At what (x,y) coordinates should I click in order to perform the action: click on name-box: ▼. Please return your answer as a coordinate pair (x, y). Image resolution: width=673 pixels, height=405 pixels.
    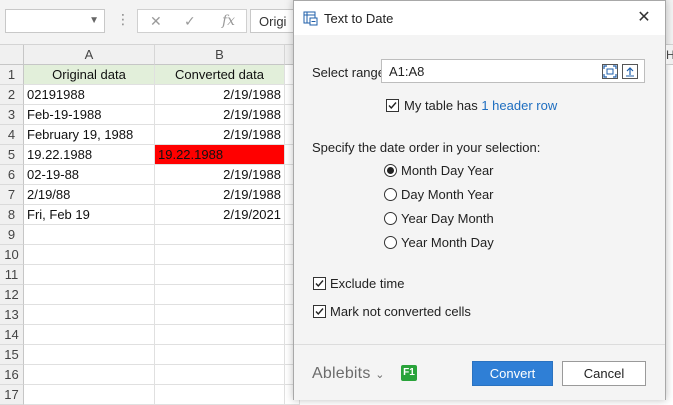
    Looking at the image, I should click on (55, 21).